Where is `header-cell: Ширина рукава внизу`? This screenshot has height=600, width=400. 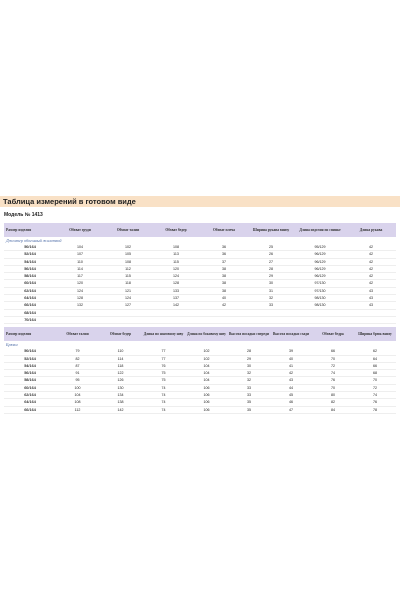
header-cell: Ширина рукава внизу is located at coordinates (271, 230).